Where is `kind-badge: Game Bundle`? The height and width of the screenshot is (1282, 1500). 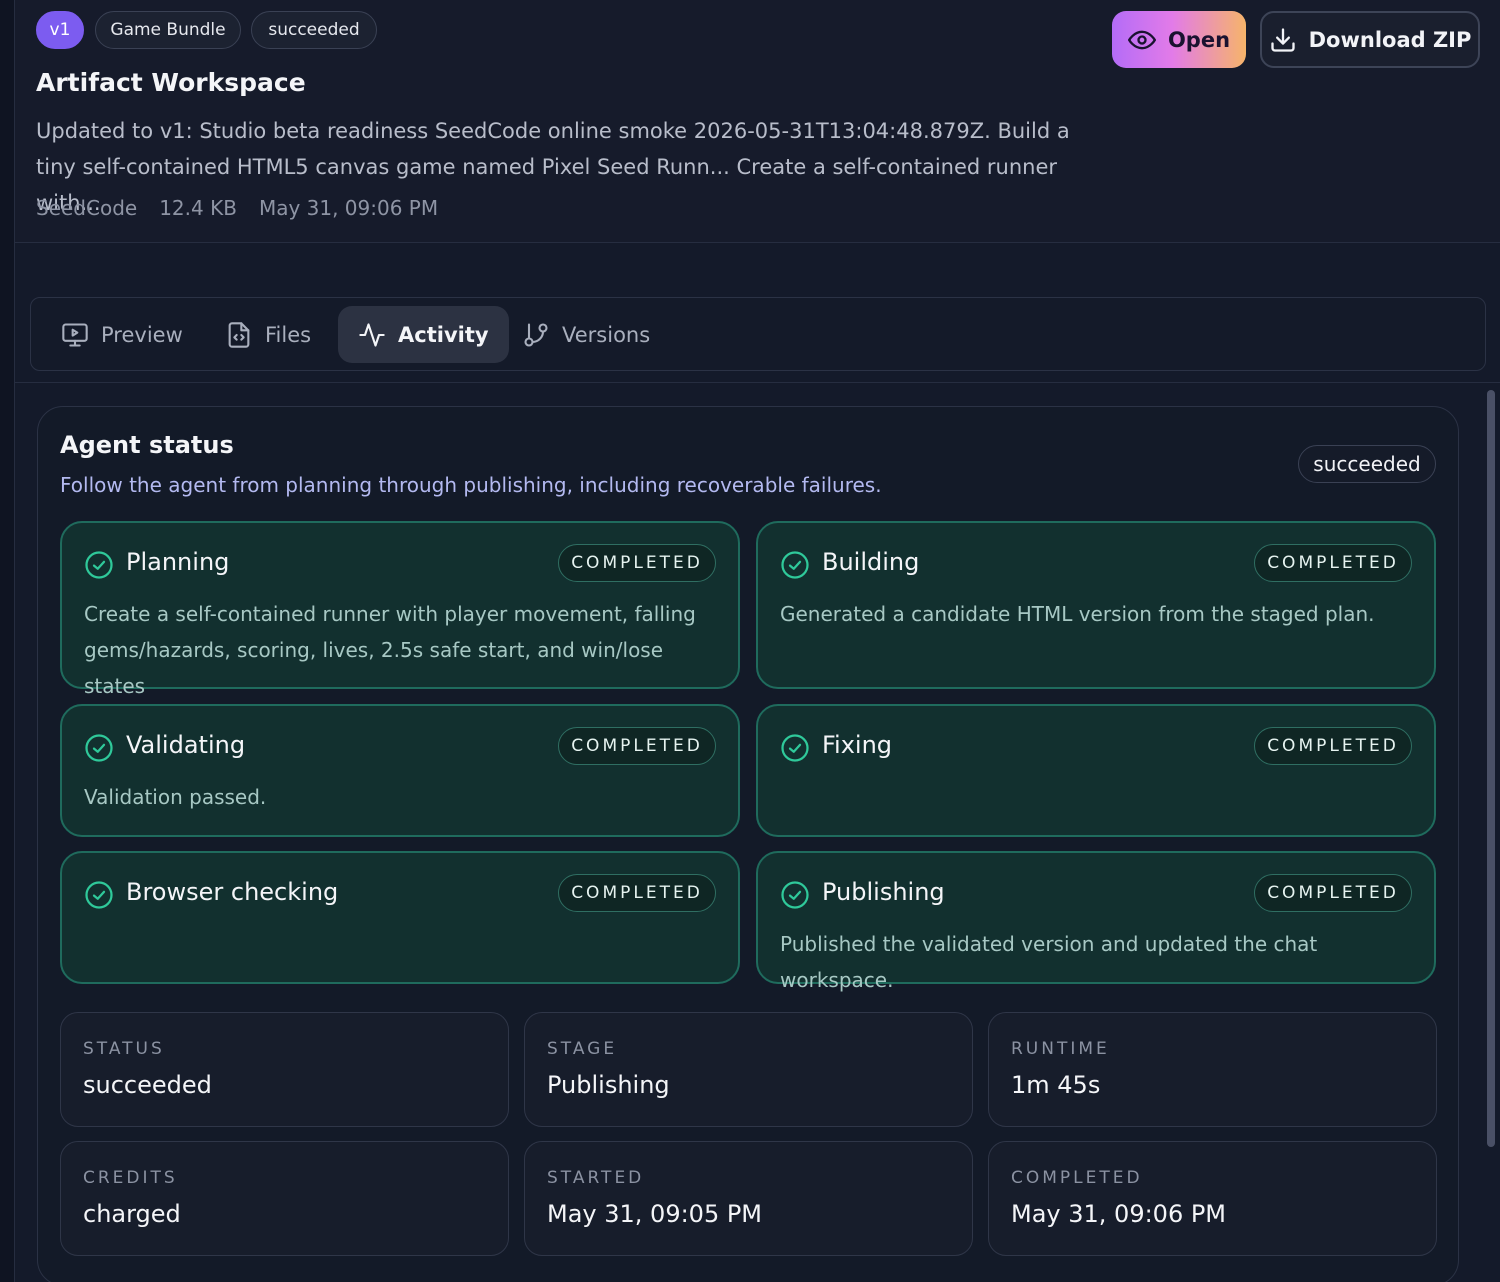 kind-badge: Game Bundle is located at coordinates (168, 30).